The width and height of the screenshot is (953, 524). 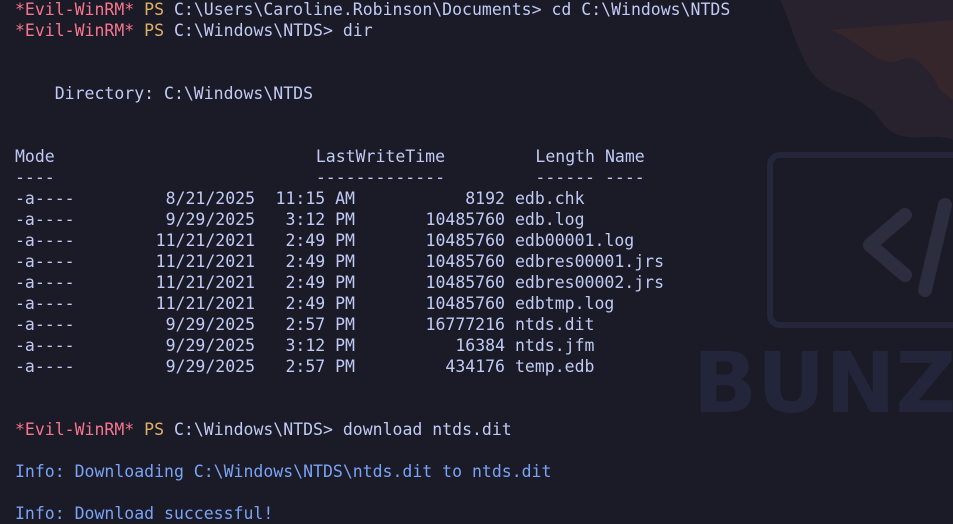 What do you see at coordinates (372, 198) in the screenshot?
I see `table-row: -a---- 8/21/2025 11:15 AM 8192 edb.chk` at bounding box center [372, 198].